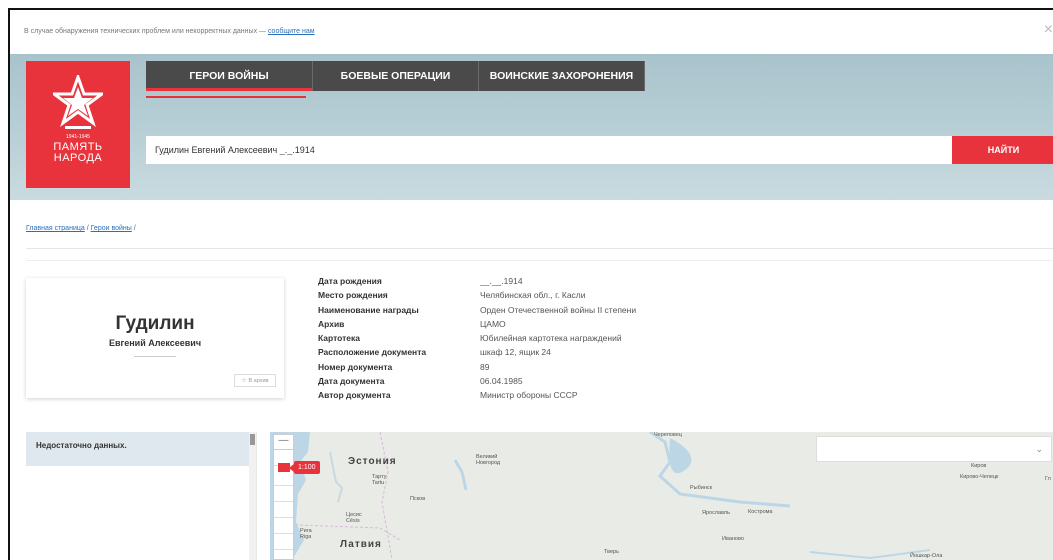 This screenshot has width=1053, height=560. I want to click on logo-years: 1941-1945, so click(78, 137).